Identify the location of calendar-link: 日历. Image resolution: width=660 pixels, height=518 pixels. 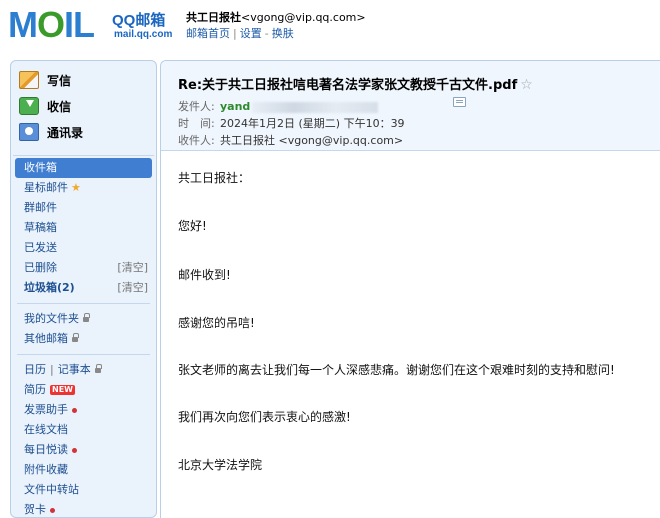
(35, 369).